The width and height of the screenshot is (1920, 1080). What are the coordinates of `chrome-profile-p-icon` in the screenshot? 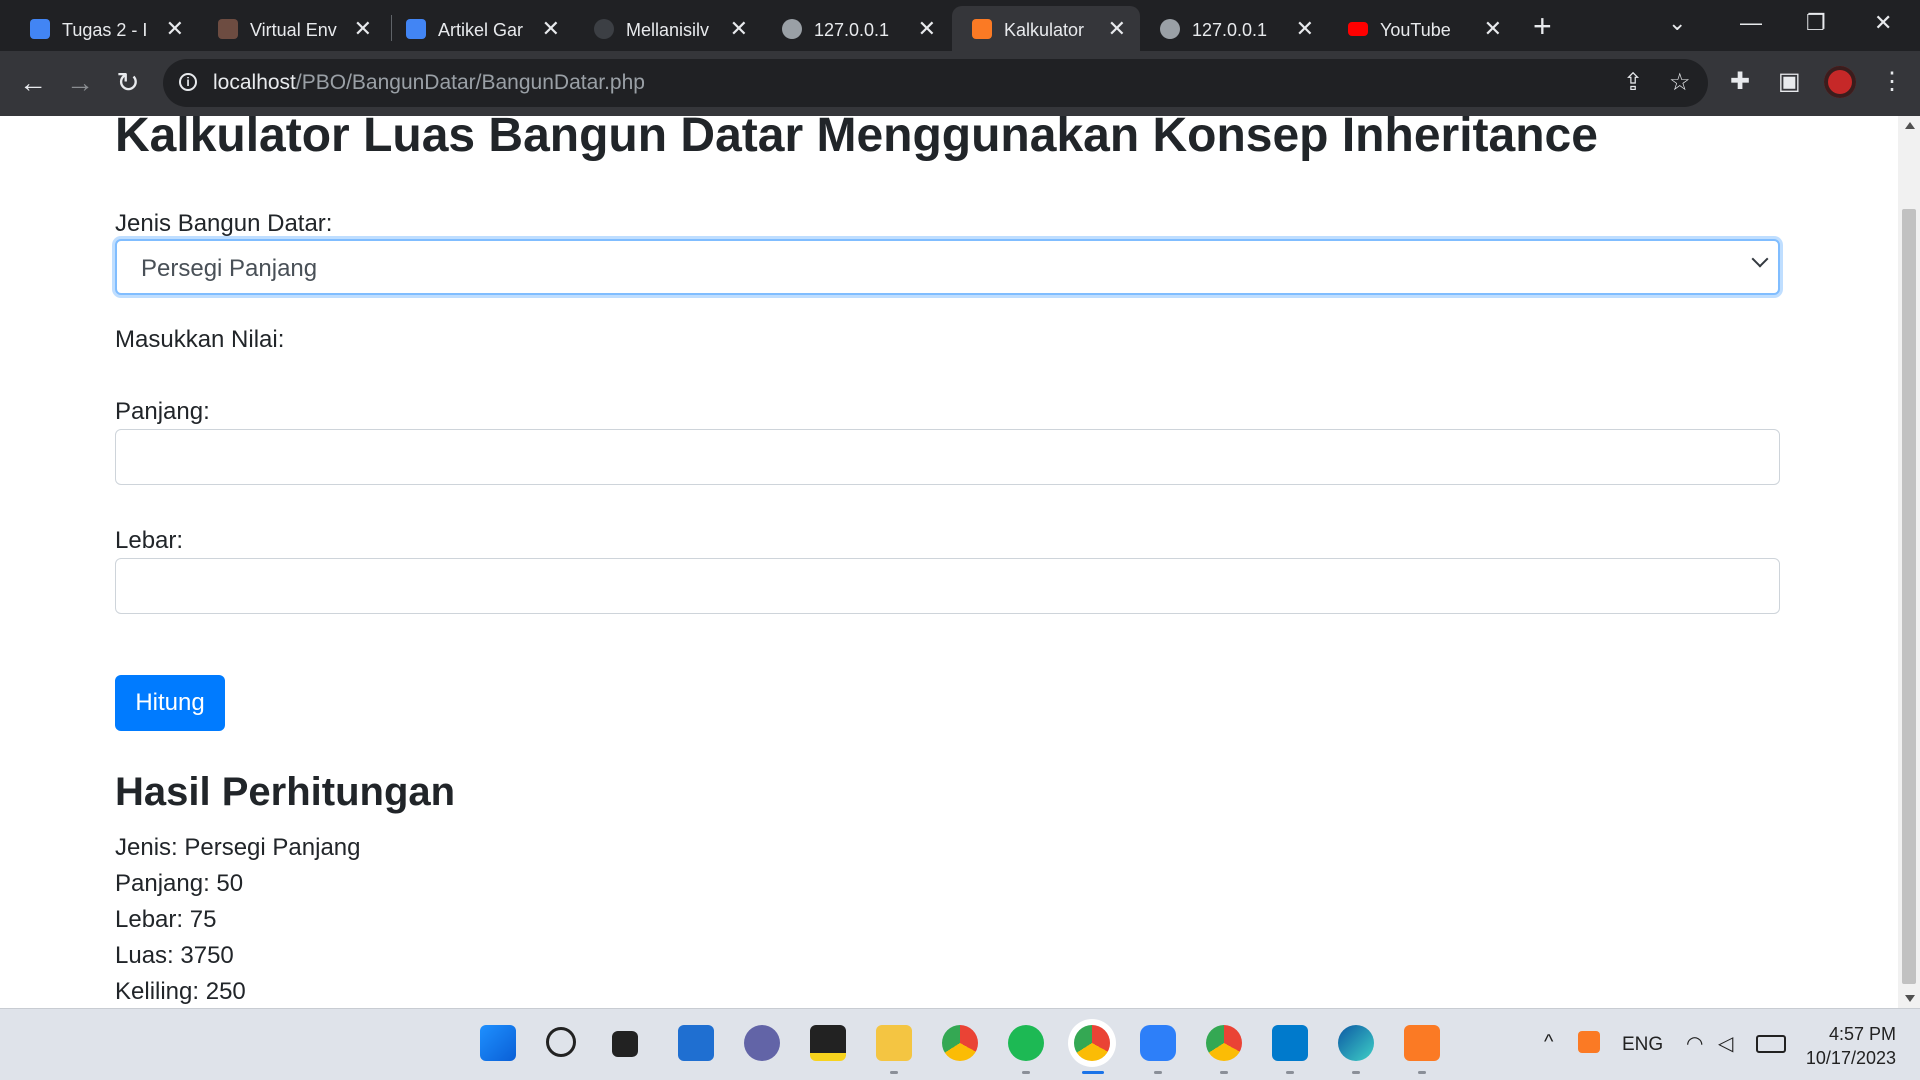 It's located at (1224, 1043).